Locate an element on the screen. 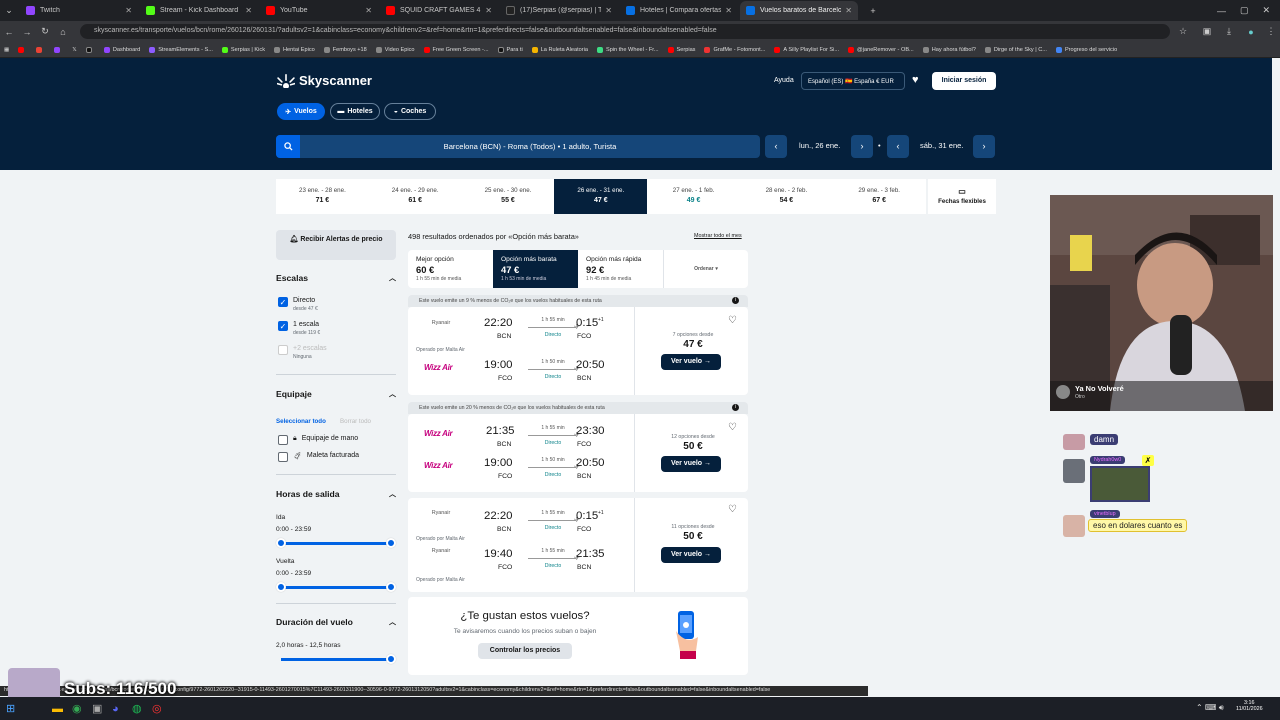 This screenshot has width=1280, height=720. date-option: 27 ene. - 1 feb. 49 € is located at coordinates (693, 196).